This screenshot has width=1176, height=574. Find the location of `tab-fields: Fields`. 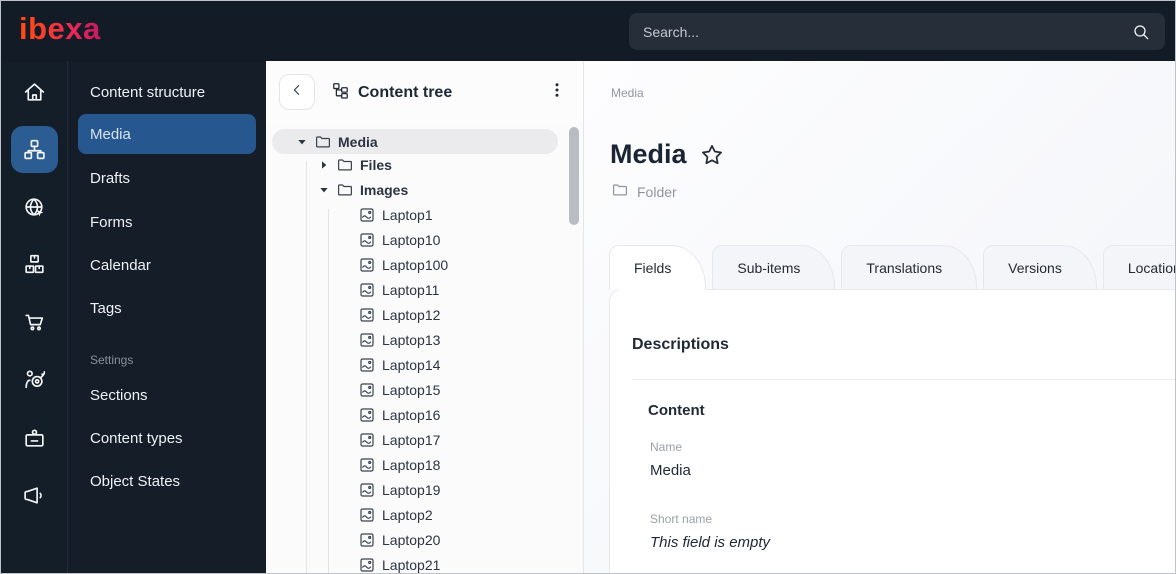

tab-fields: Fields is located at coordinates (658, 267).